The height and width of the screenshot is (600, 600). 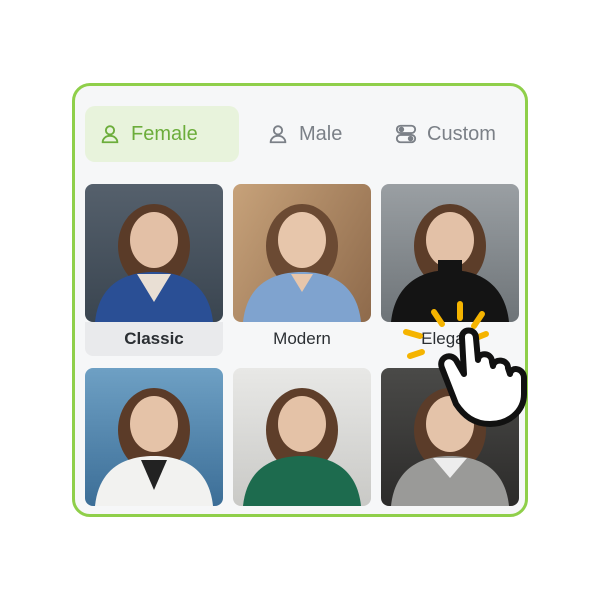 I want to click on tab-label: Male, so click(x=321, y=133).